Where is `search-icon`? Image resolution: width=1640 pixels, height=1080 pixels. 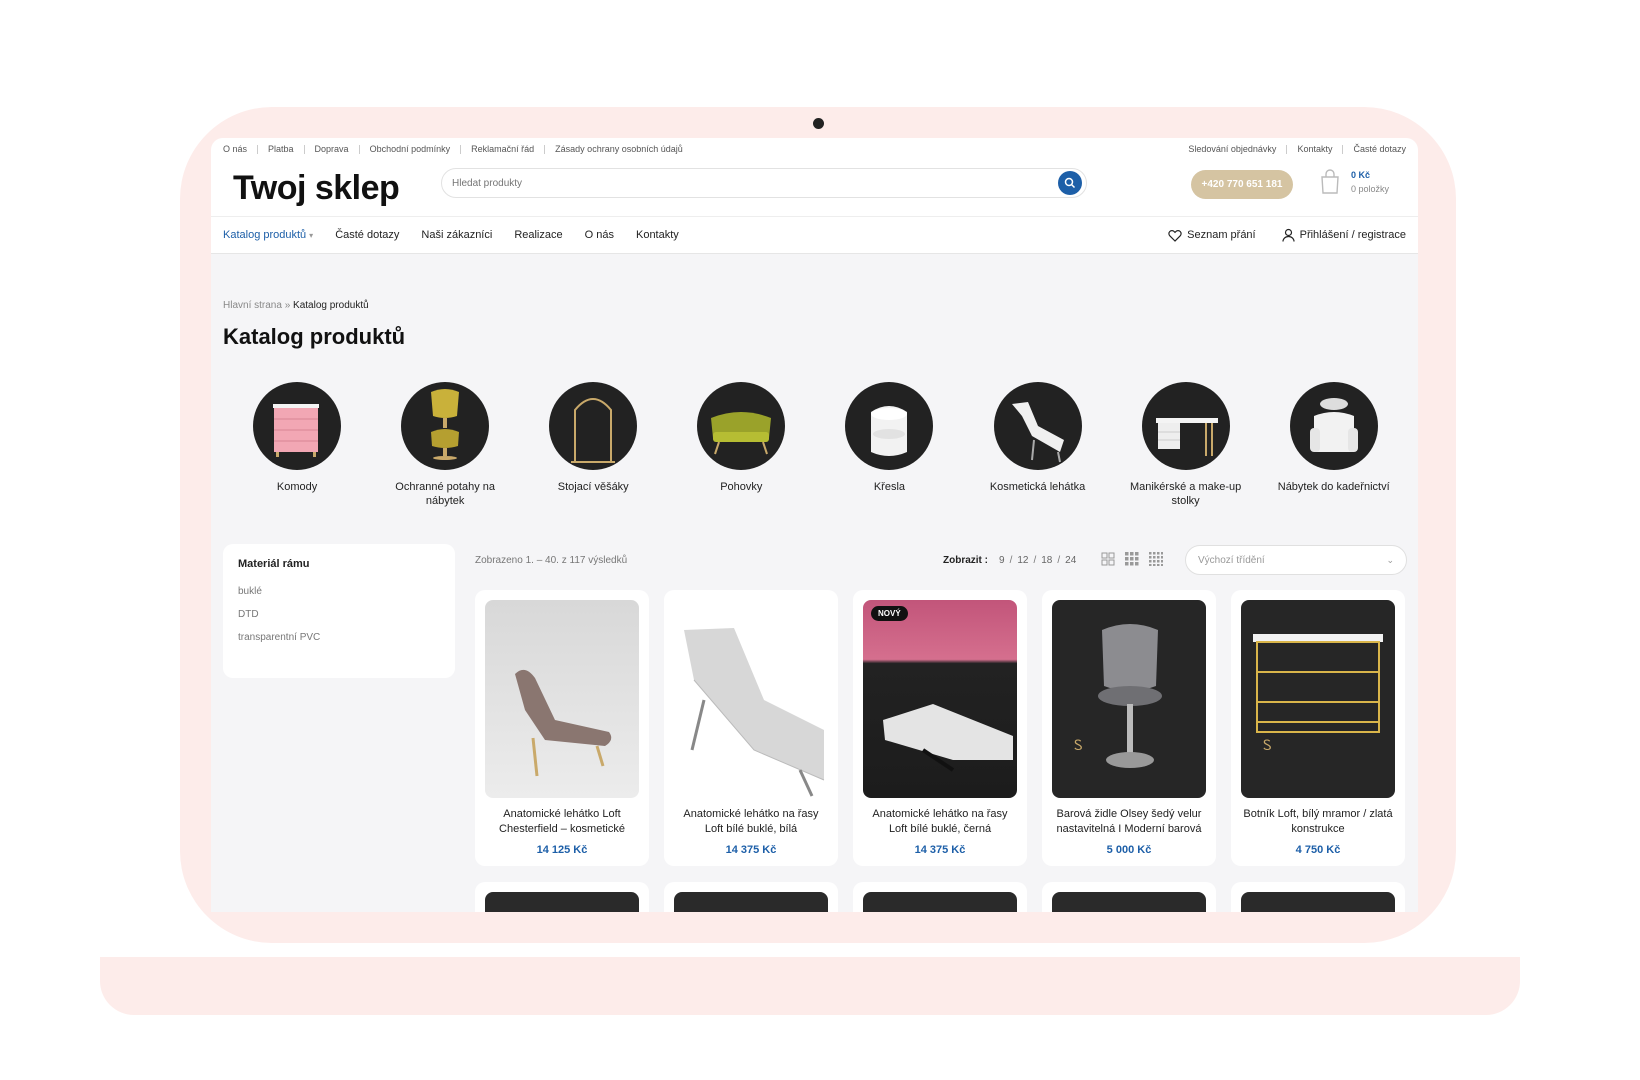 search-icon is located at coordinates (1070, 183).